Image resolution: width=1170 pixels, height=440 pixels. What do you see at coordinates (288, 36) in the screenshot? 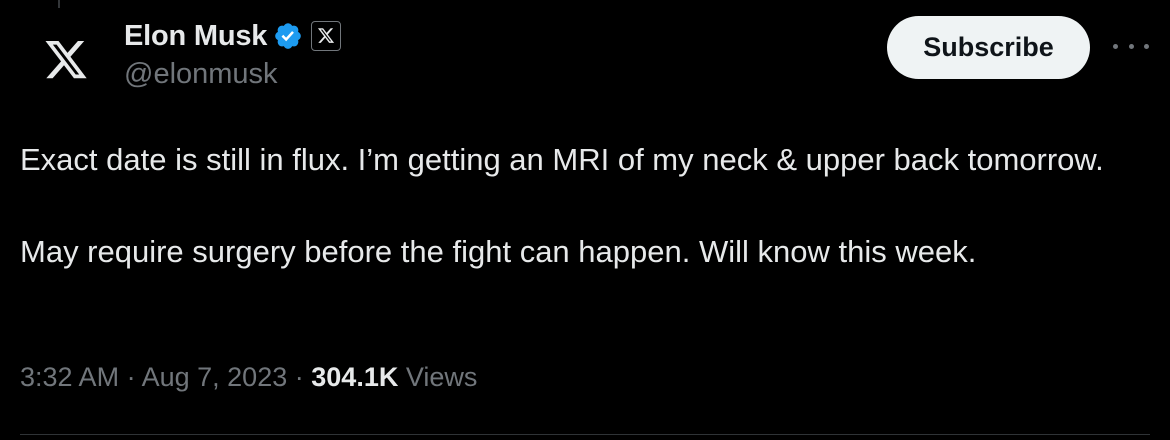
I see `verified-badge-icon` at bounding box center [288, 36].